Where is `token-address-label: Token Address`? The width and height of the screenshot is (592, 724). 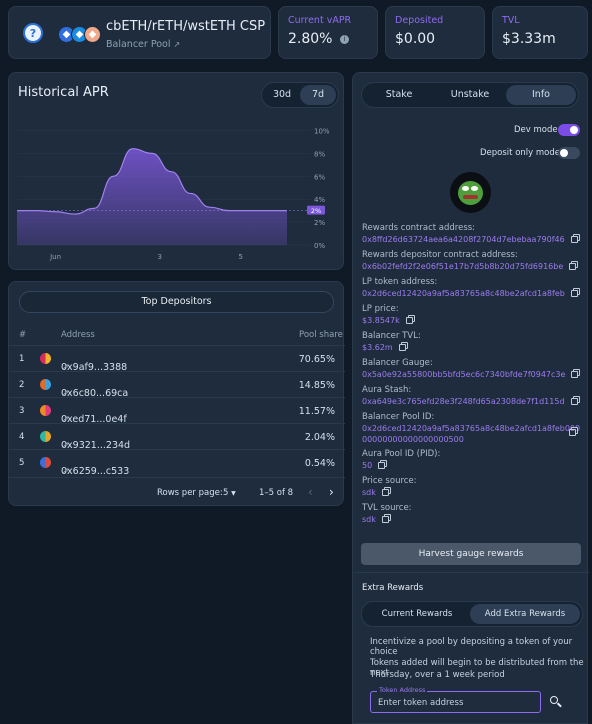 token-address-label: Token Address is located at coordinates (402, 690).